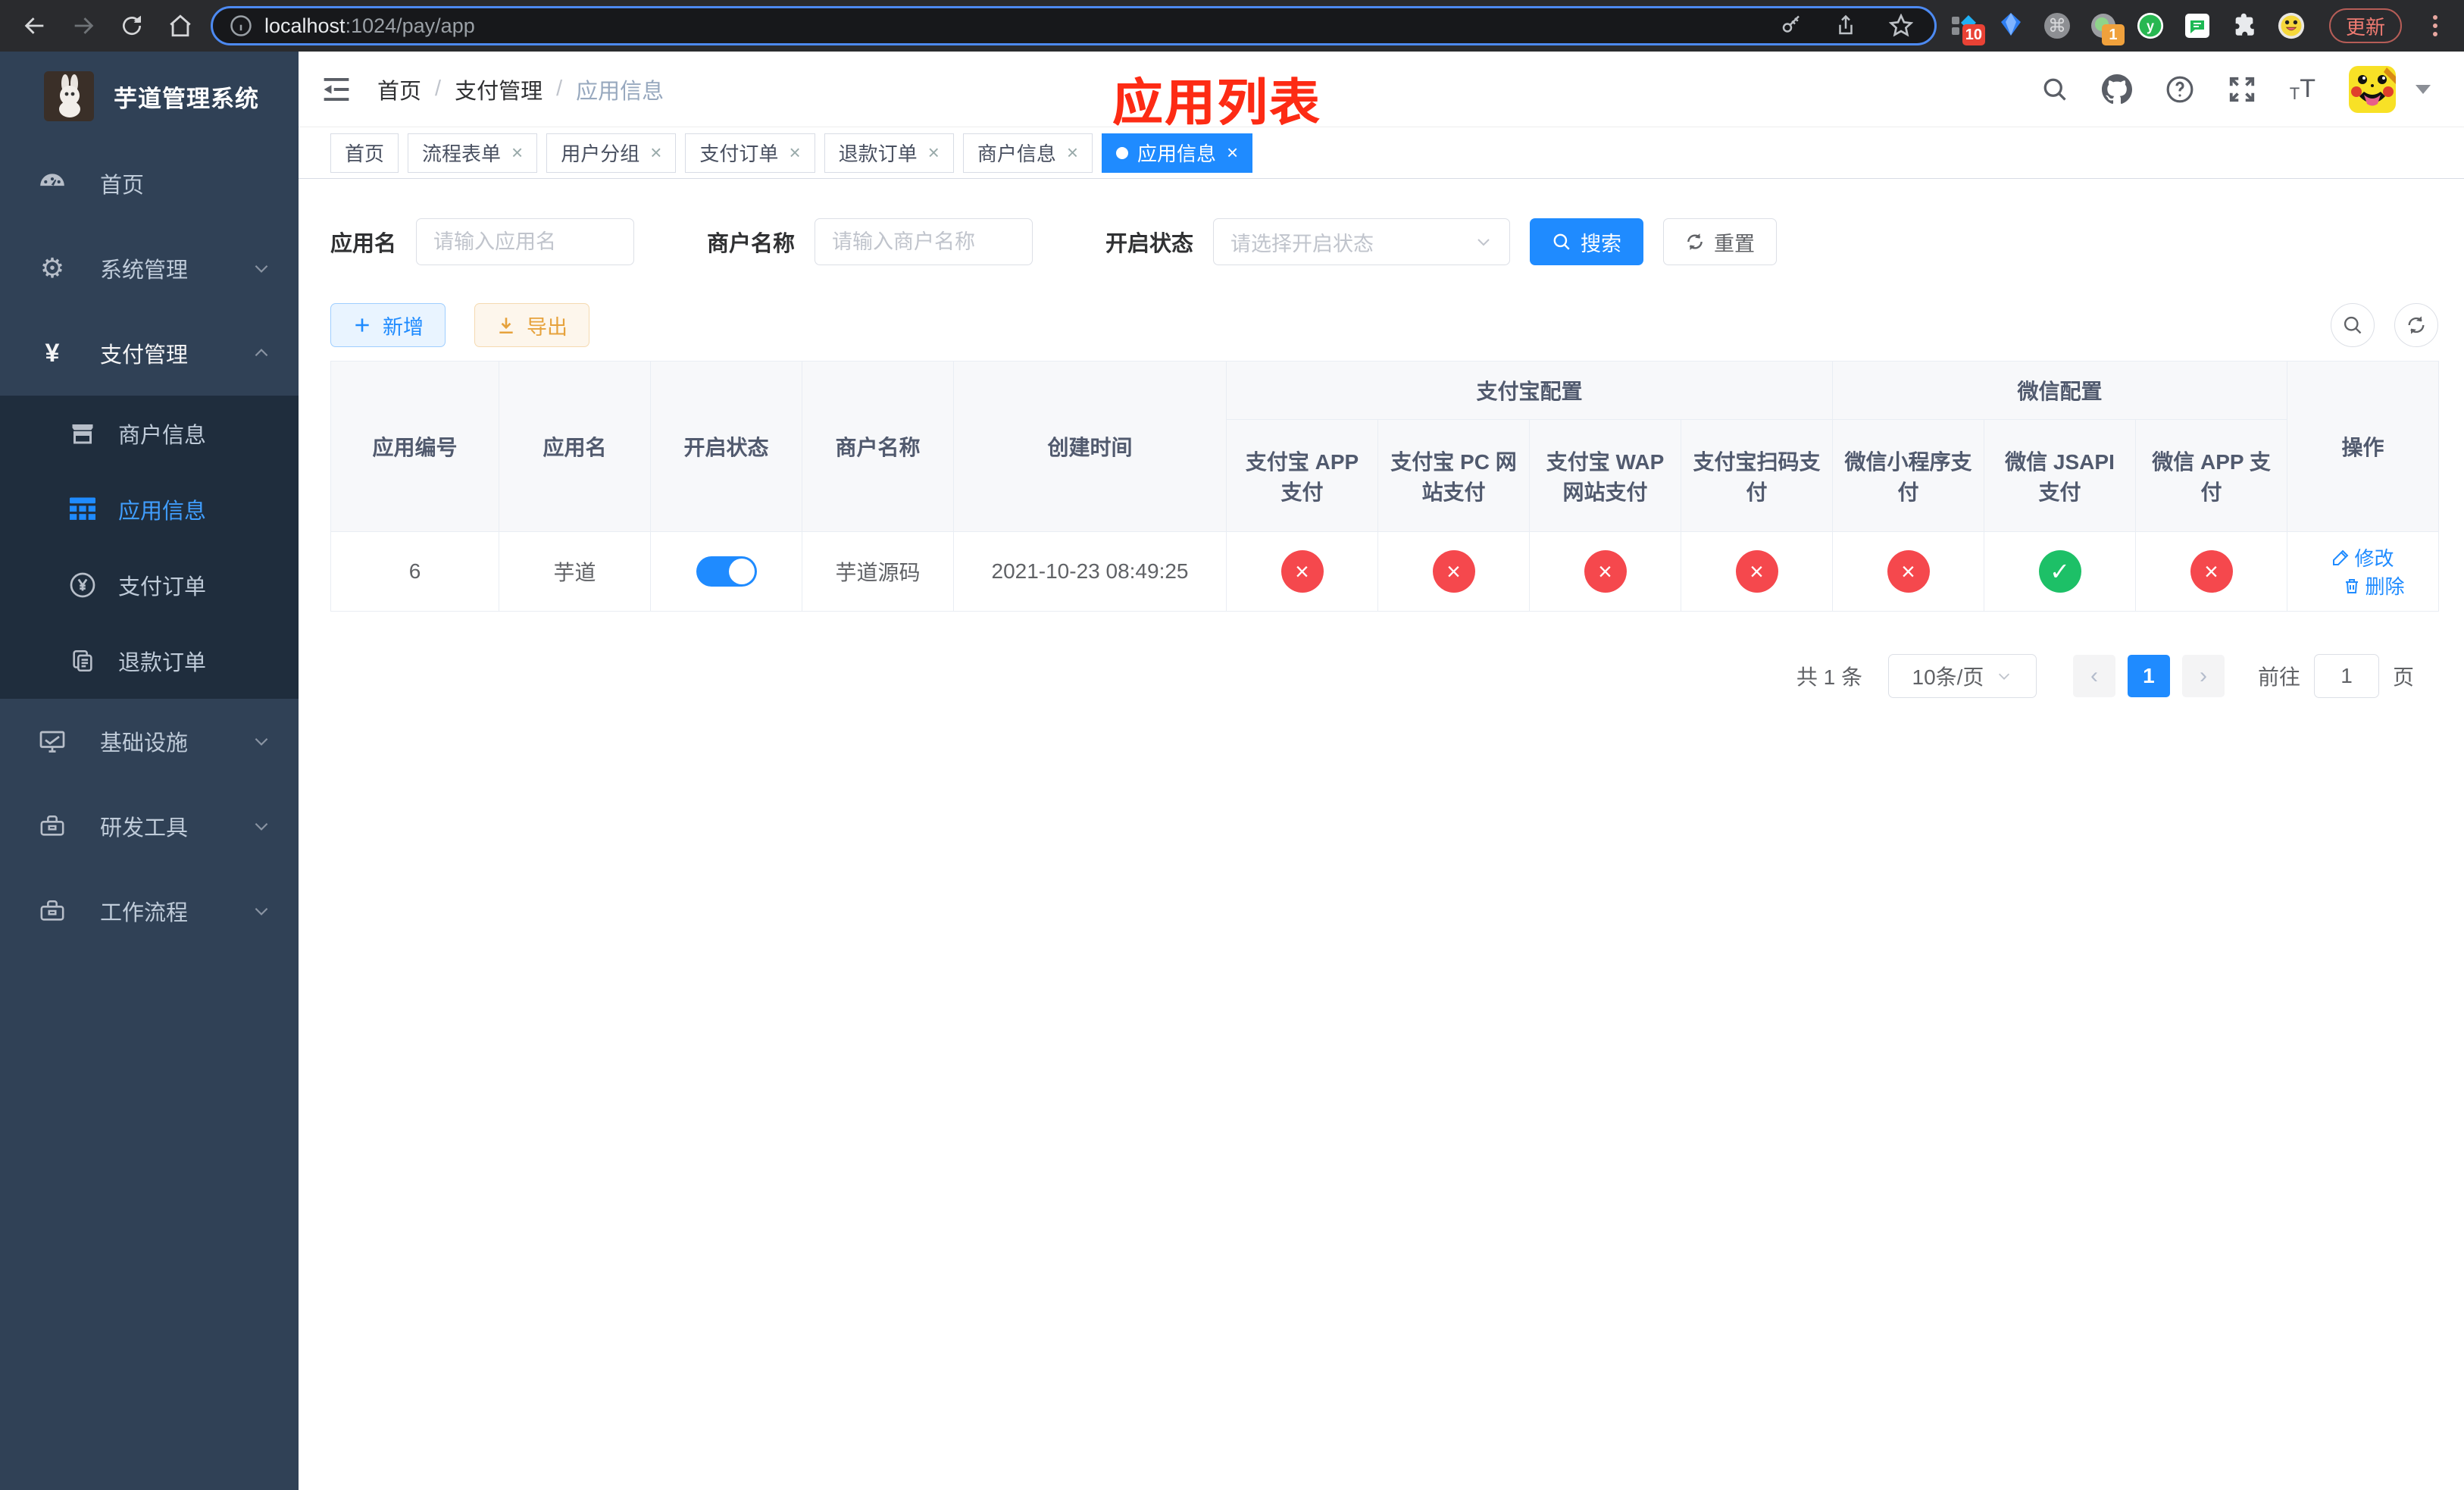 Image resolution: width=2464 pixels, height=1490 pixels. I want to click on browser-profile-avatar, so click(2291, 26).